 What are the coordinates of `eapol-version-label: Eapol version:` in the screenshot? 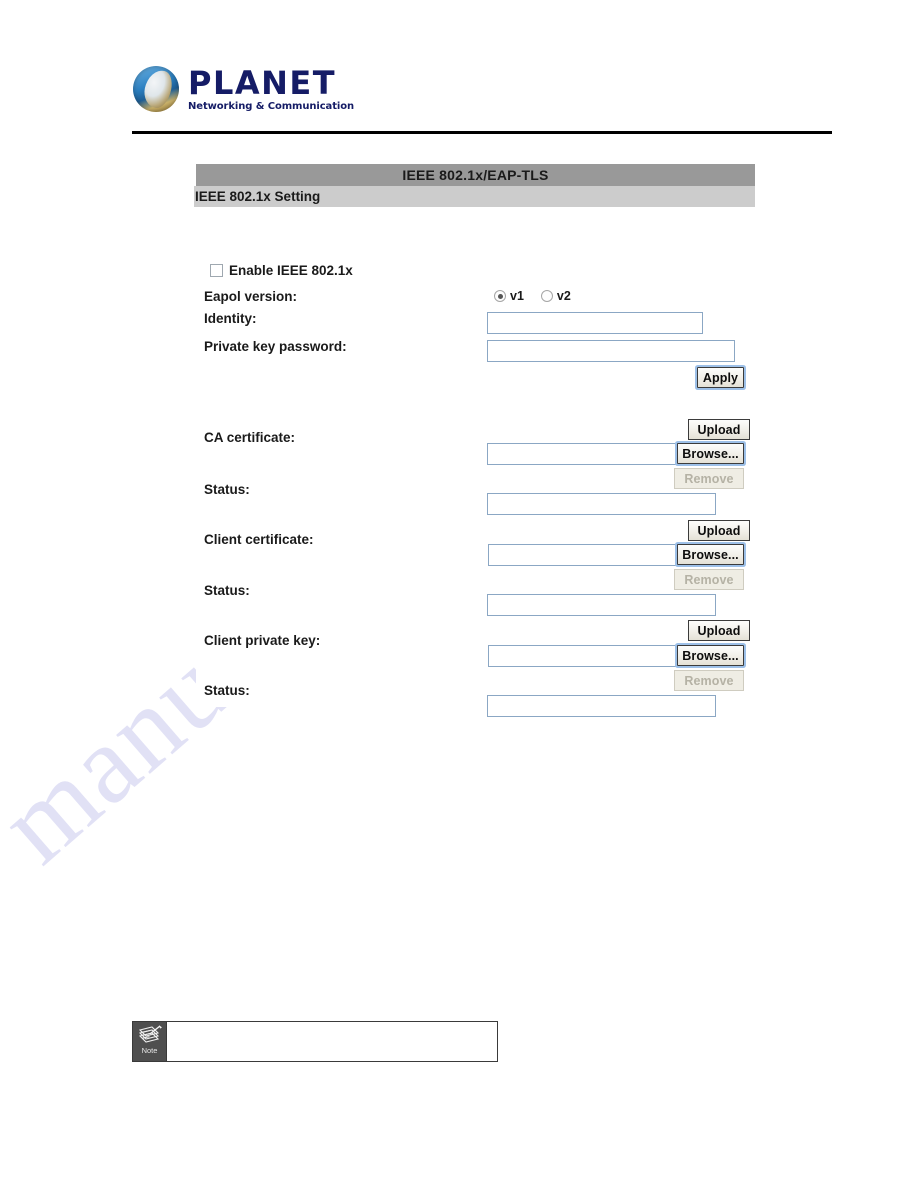 It's located at (251, 296).